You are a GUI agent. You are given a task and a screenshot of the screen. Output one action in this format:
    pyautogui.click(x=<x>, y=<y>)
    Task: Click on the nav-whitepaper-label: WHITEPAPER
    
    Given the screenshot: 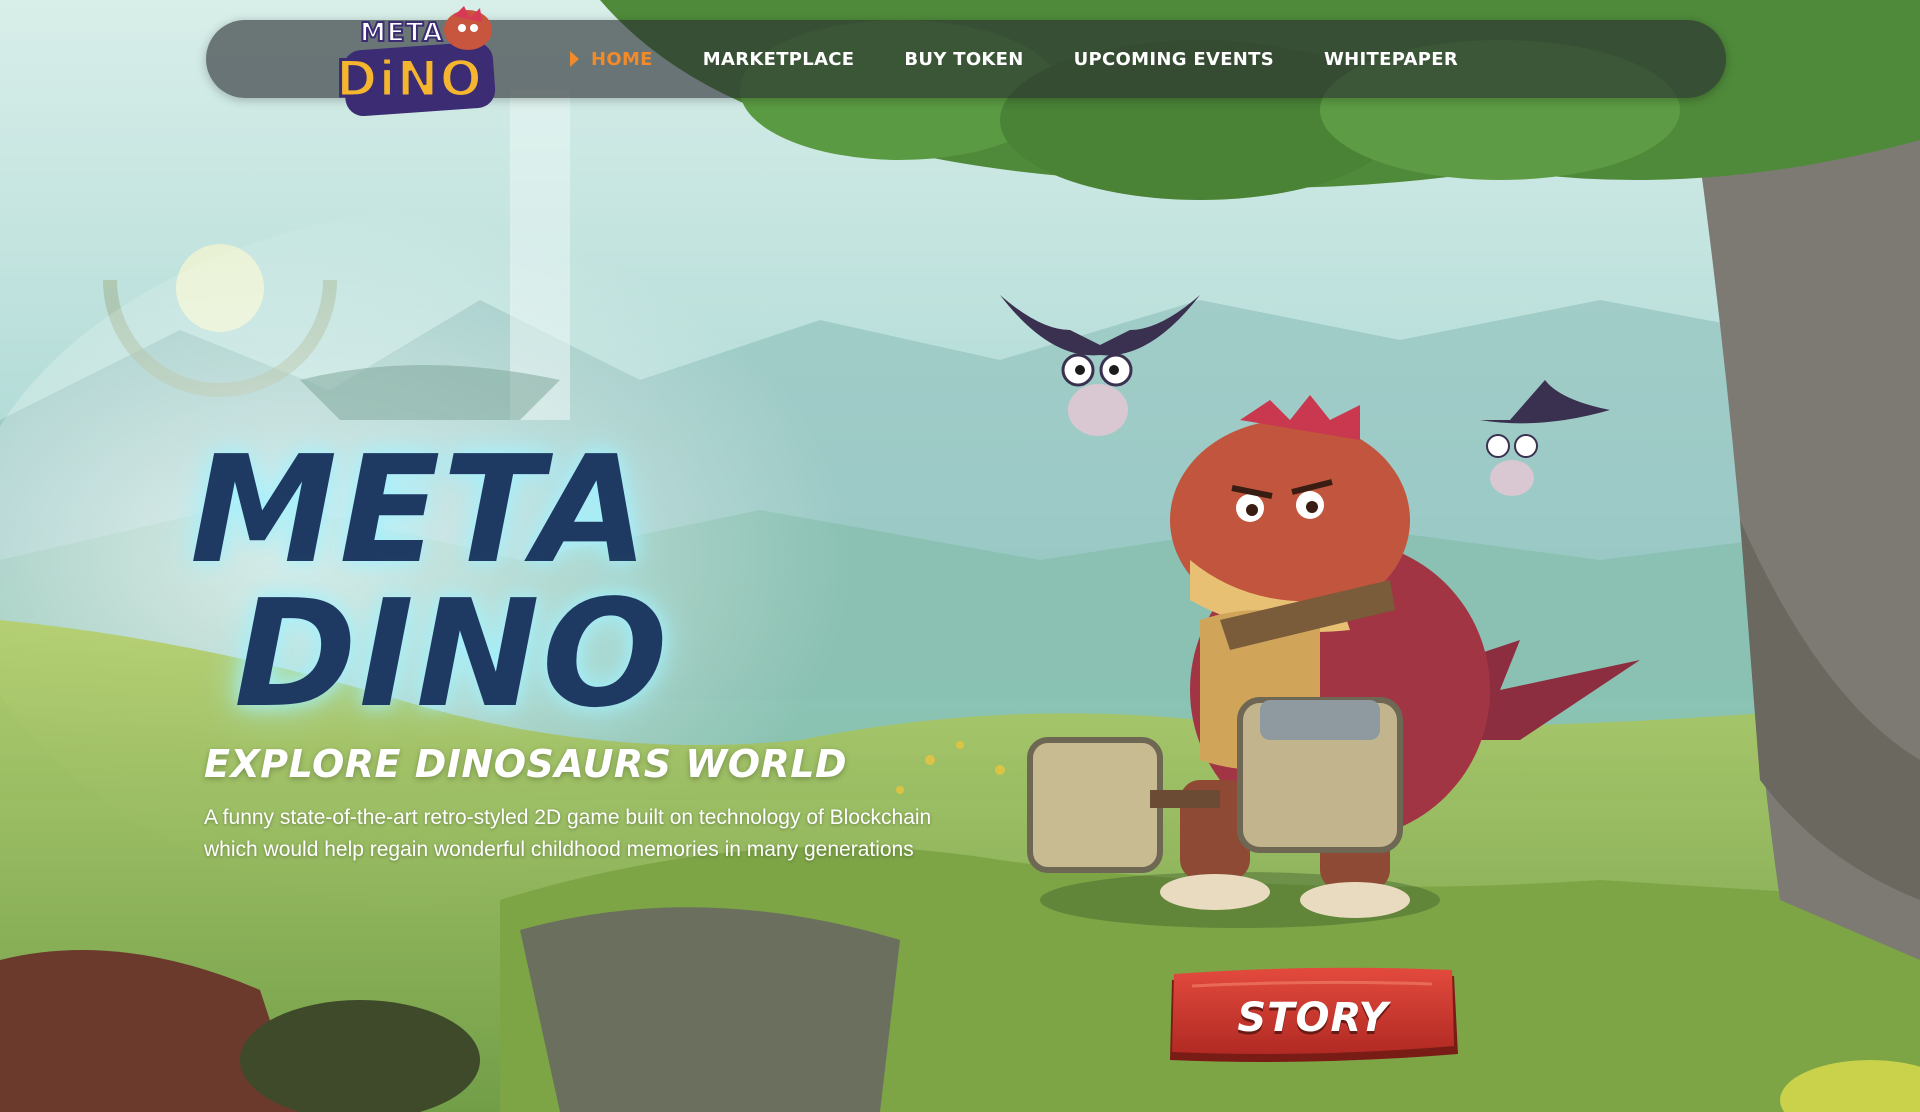 What is the action you would take?
    pyautogui.click(x=1391, y=59)
    